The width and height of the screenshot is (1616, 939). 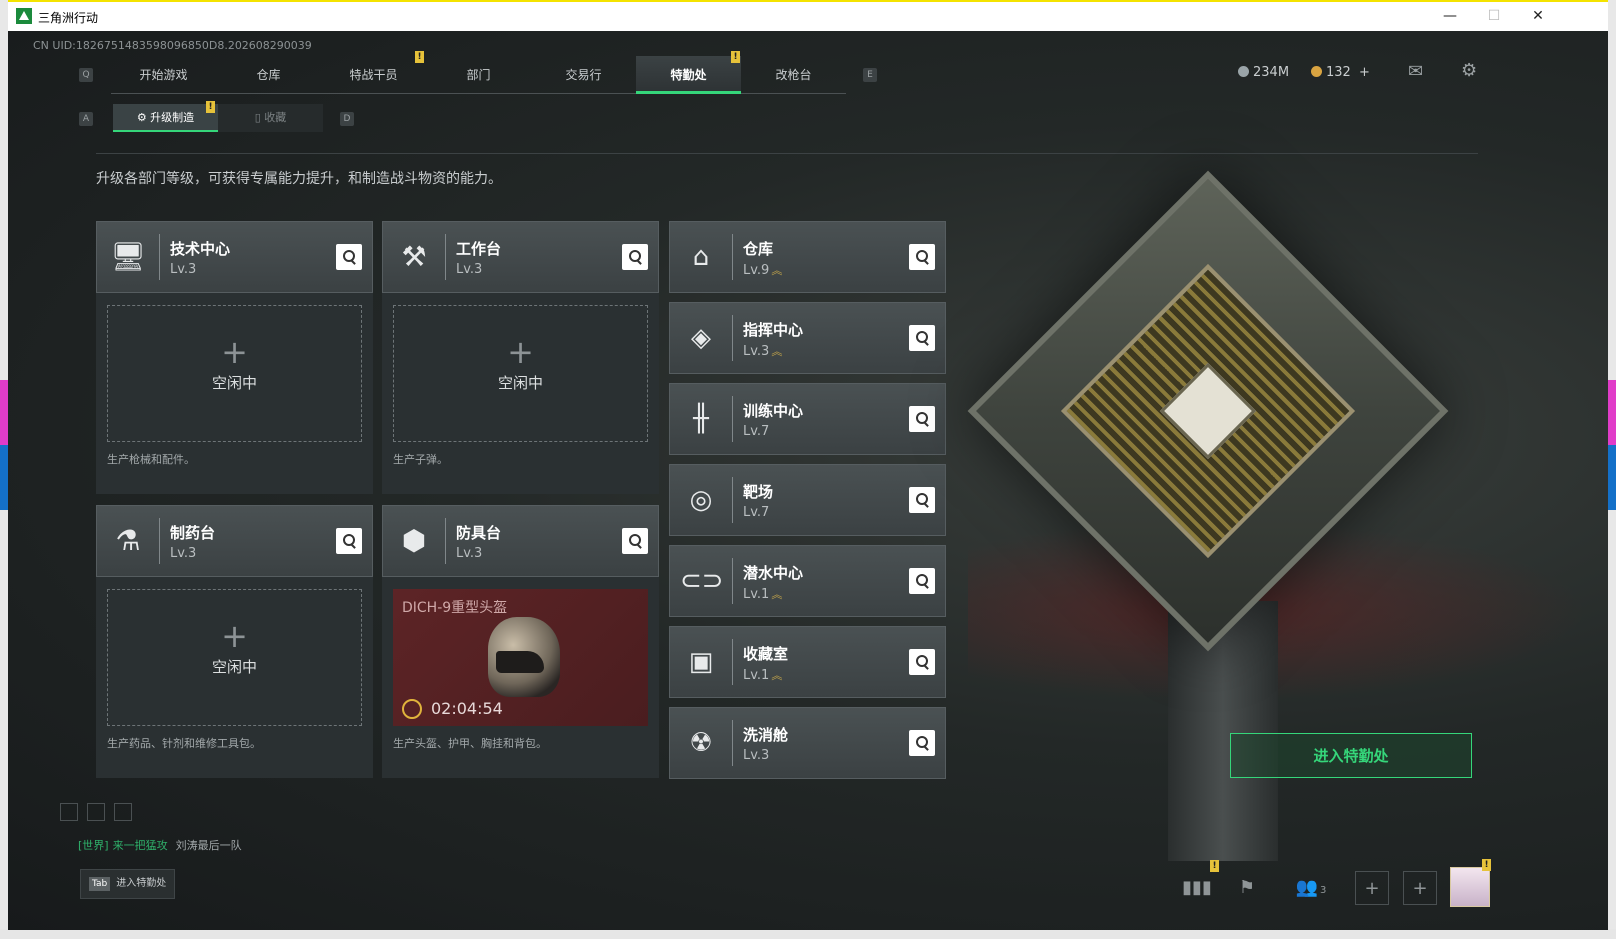 I want to click on tab-operators: 特战干员, so click(x=373, y=75).